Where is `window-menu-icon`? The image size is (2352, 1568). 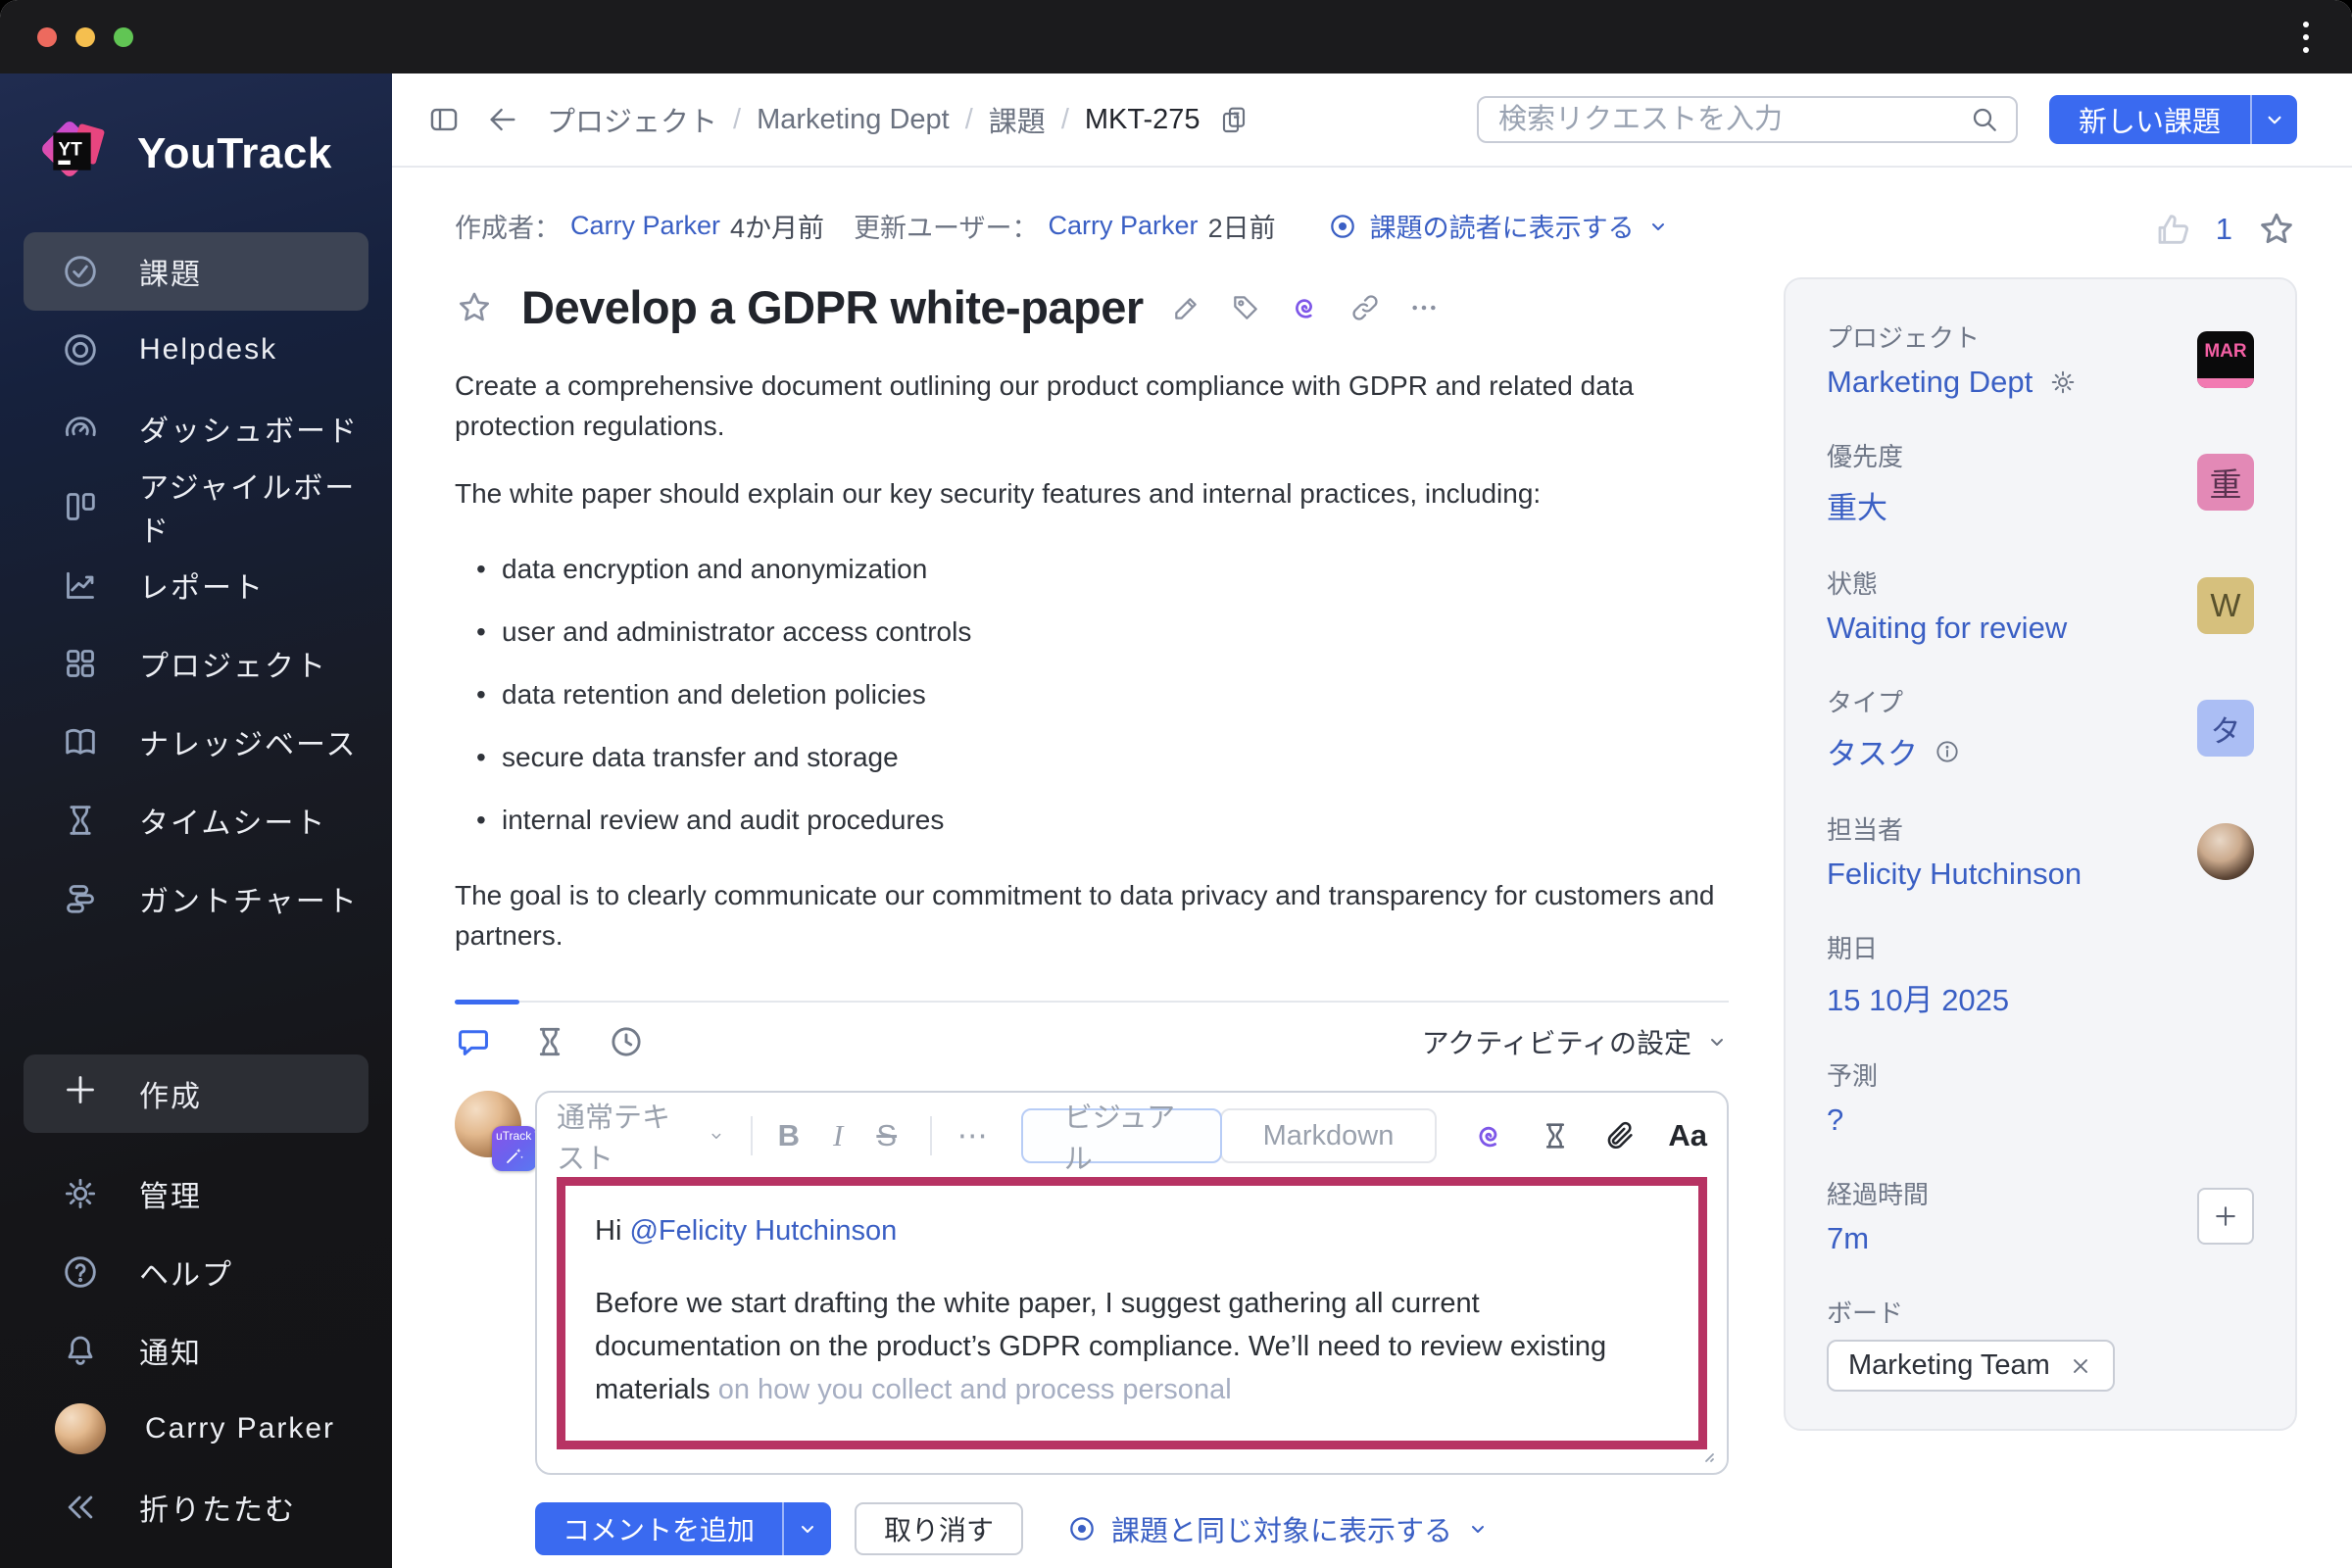
window-menu-icon is located at coordinates (2306, 37).